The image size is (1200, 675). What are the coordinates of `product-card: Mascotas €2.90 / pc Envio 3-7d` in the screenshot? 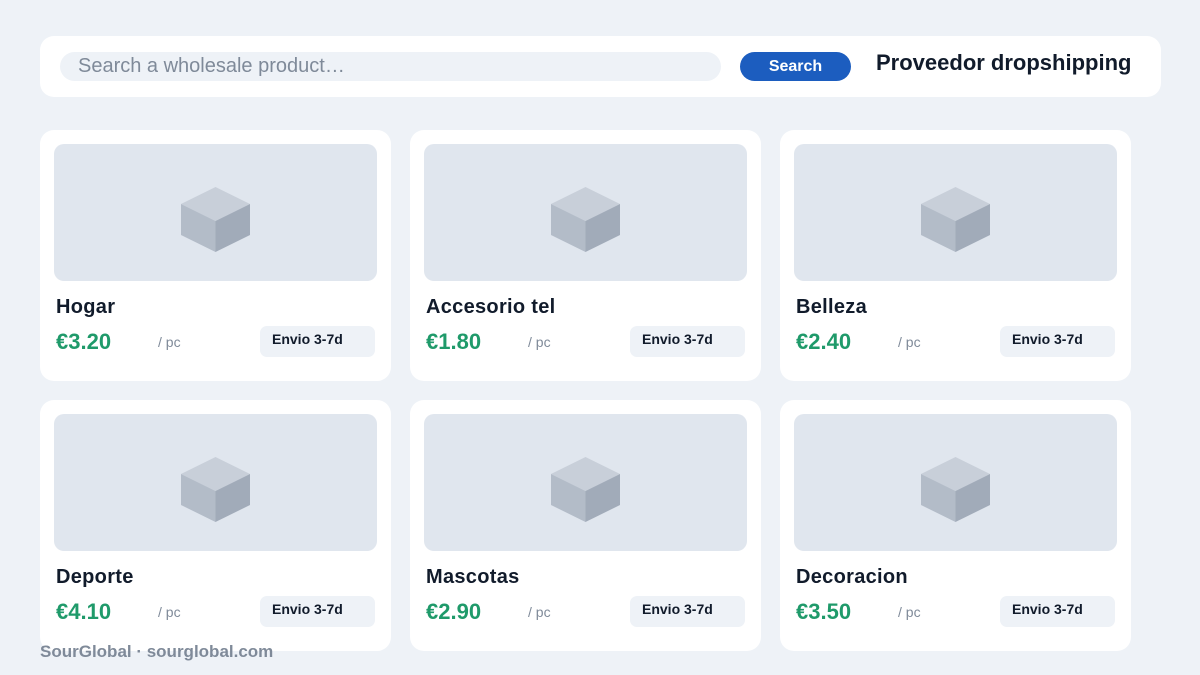 It's located at (585, 525).